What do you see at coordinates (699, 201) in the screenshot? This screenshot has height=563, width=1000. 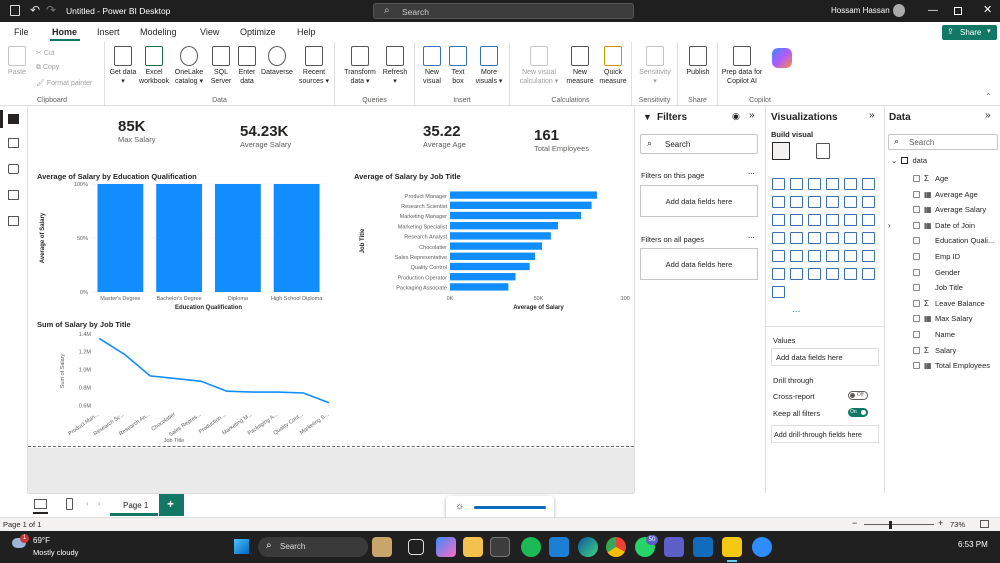 I see `filters-page-drop-zone: Add data fields here` at bounding box center [699, 201].